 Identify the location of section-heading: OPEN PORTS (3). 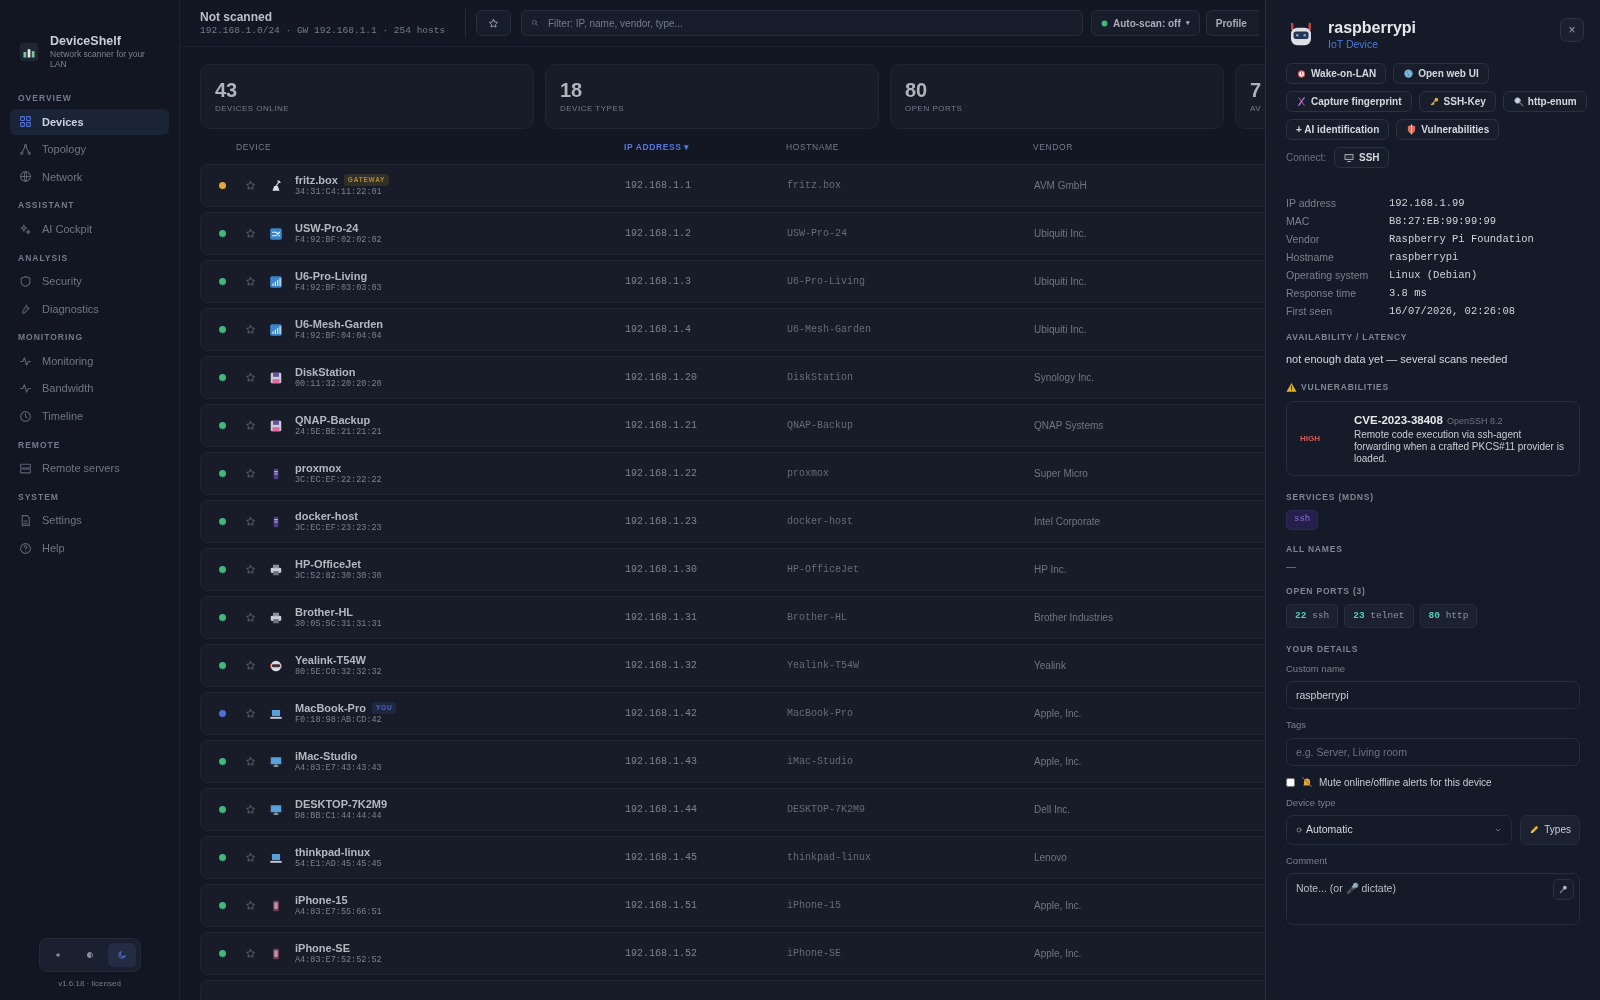
(1326, 591).